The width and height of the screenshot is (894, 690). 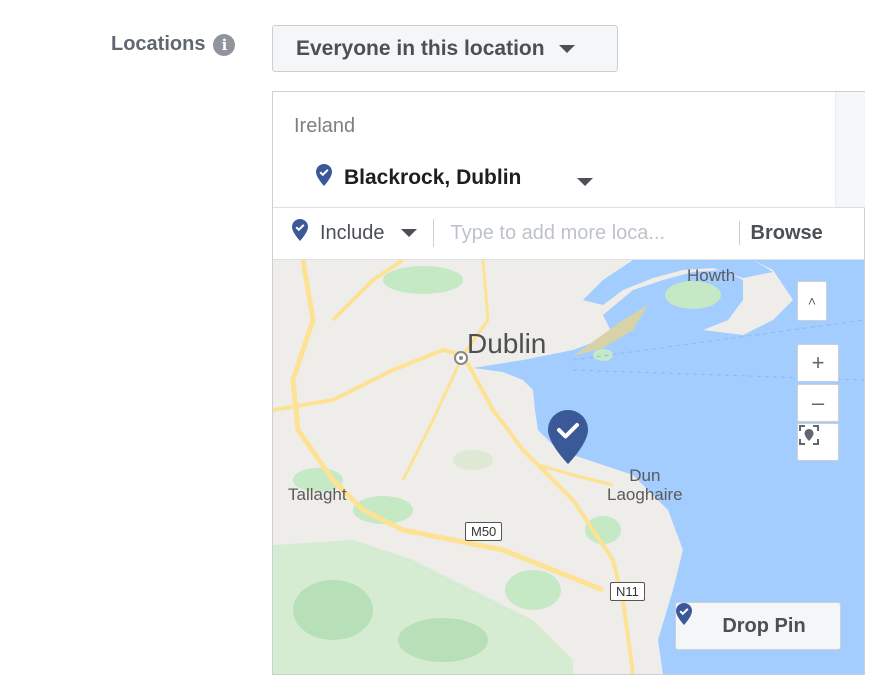 I want to click on selected-location-name: Blackrock, Dublin, so click(x=433, y=177).